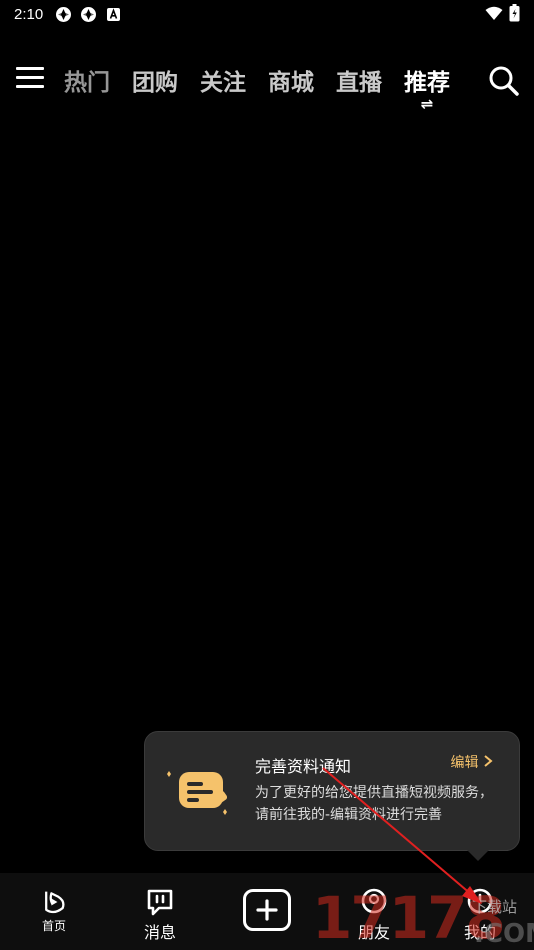 The height and width of the screenshot is (950, 534). What do you see at coordinates (427, 88) in the screenshot?
I see `tab-recommend: 推荐 ⇌` at bounding box center [427, 88].